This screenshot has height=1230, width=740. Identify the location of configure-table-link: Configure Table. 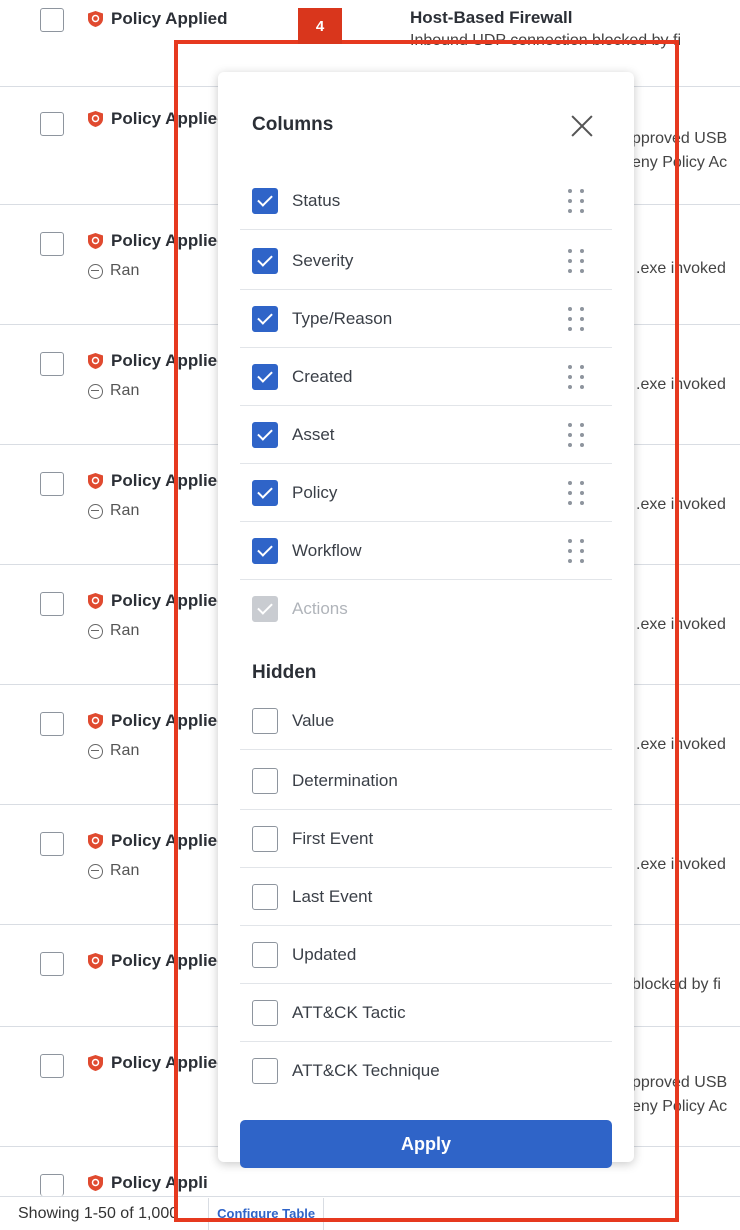
(266, 1213).